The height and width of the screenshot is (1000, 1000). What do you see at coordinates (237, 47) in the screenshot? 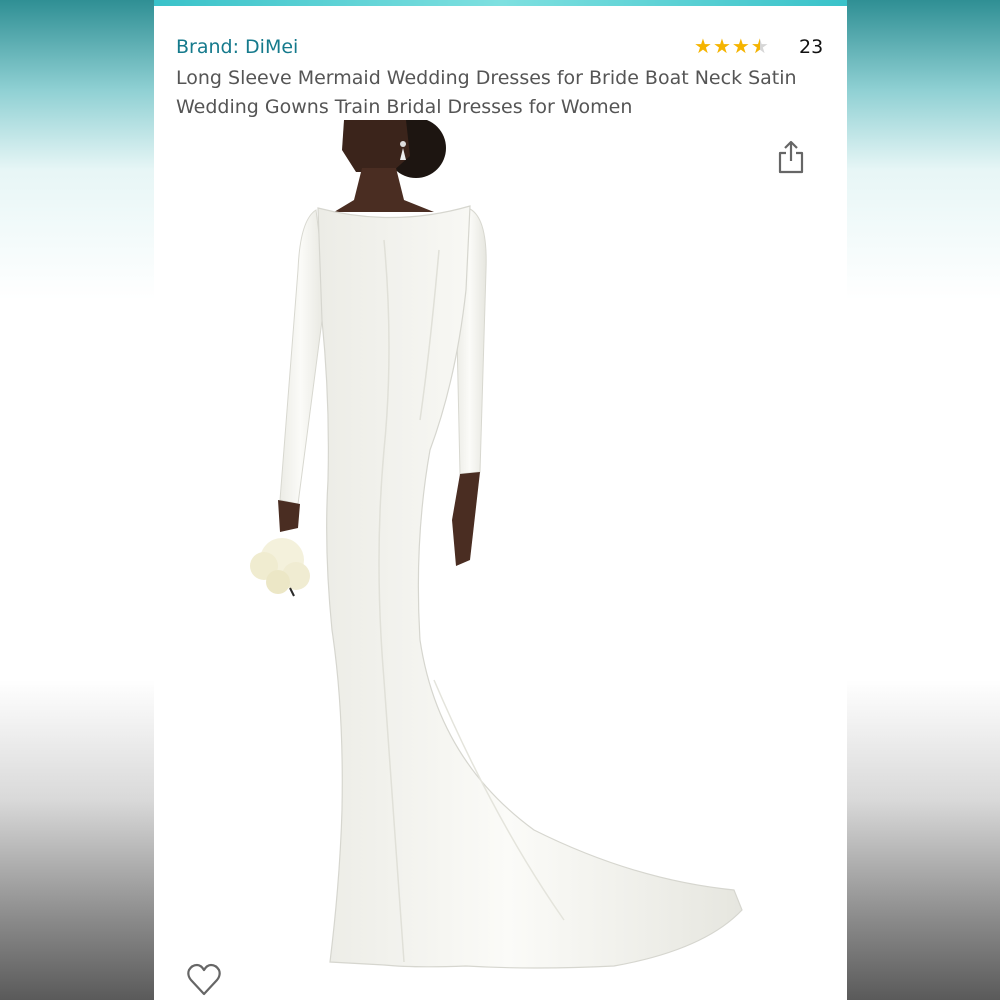
I see `brand-link: Brand: DiMei` at bounding box center [237, 47].